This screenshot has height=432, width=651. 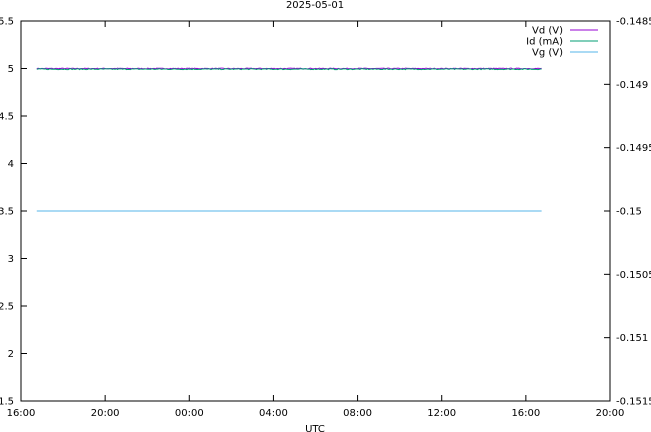 I want to click on y-left-tick-label: 3, so click(x=11, y=259).